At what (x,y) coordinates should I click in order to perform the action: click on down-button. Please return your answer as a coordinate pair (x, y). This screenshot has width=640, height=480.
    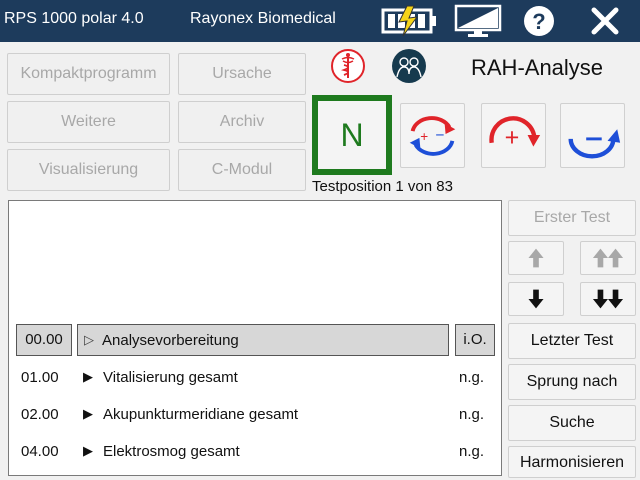
    Looking at the image, I should click on (536, 299).